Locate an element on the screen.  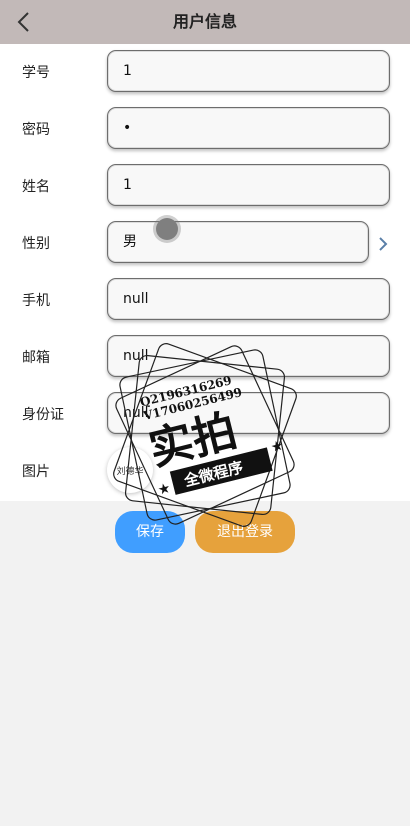
page-title: 用户信息 is located at coordinates (204, 21).